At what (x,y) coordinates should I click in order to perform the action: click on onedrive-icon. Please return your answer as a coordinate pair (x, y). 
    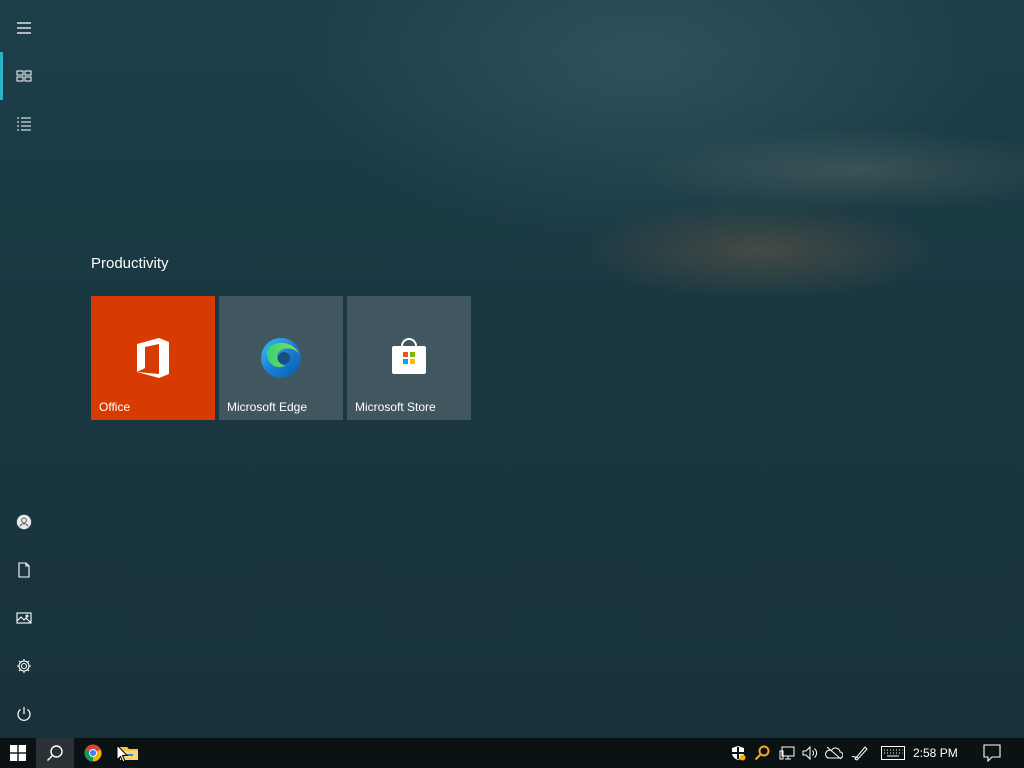
    Looking at the image, I should click on (834, 753).